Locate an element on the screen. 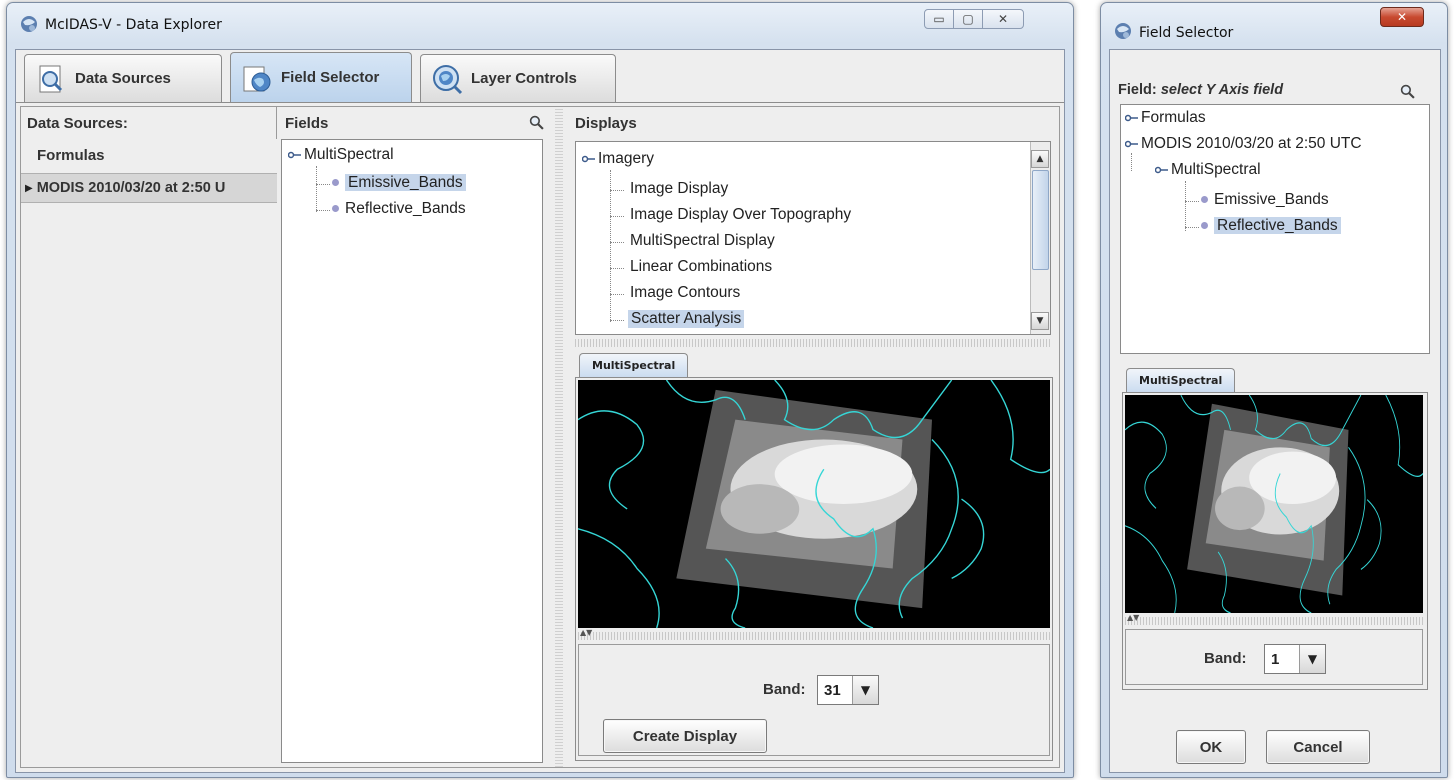 Image resolution: width=1454 pixels, height=780 pixels. fields-heading: Fields is located at coordinates (307, 123).